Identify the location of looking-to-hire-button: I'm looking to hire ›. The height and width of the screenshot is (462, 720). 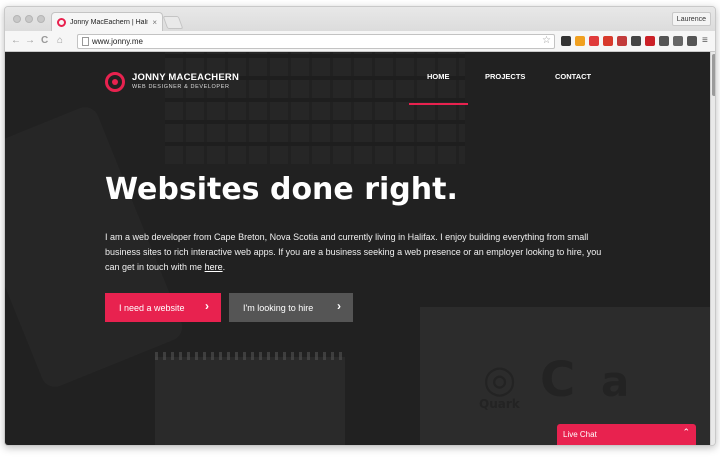
(291, 307).